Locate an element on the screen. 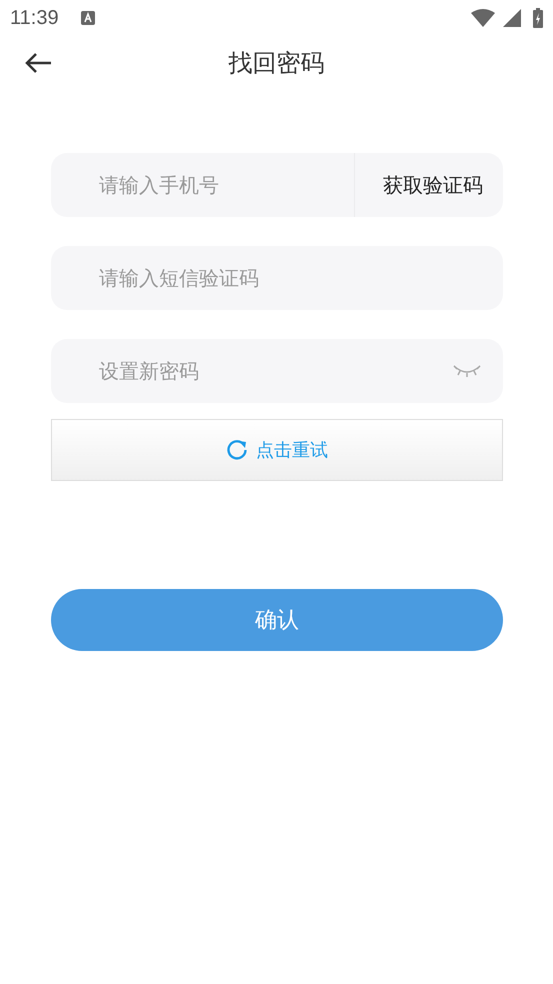 This screenshot has width=553, height=984. phone-field: 请输入手机号 获取验证码 is located at coordinates (277, 185).